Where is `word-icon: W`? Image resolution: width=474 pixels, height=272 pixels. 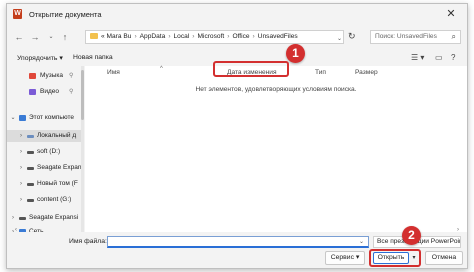 word-icon: W is located at coordinates (17, 14).